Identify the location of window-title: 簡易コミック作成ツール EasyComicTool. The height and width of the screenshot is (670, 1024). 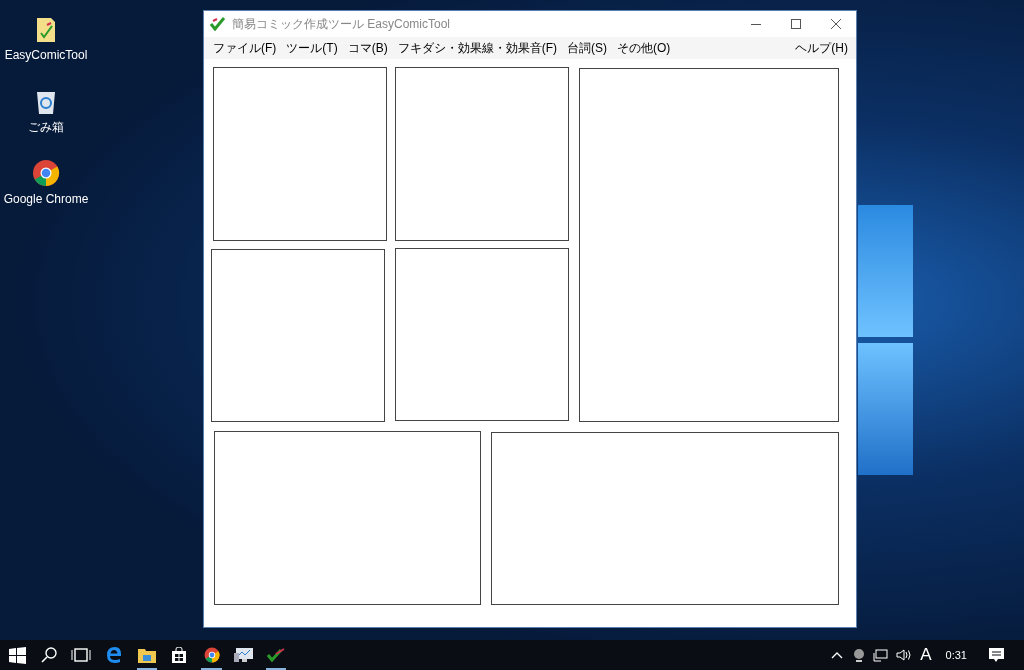
(341, 24).